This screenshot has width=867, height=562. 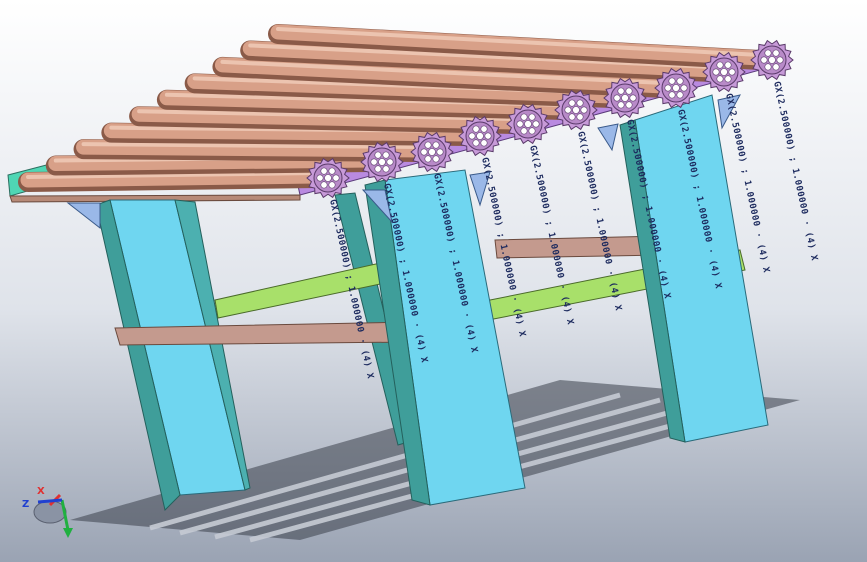 I want to click on crossbar-pink-right, so click(x=577, y=247).